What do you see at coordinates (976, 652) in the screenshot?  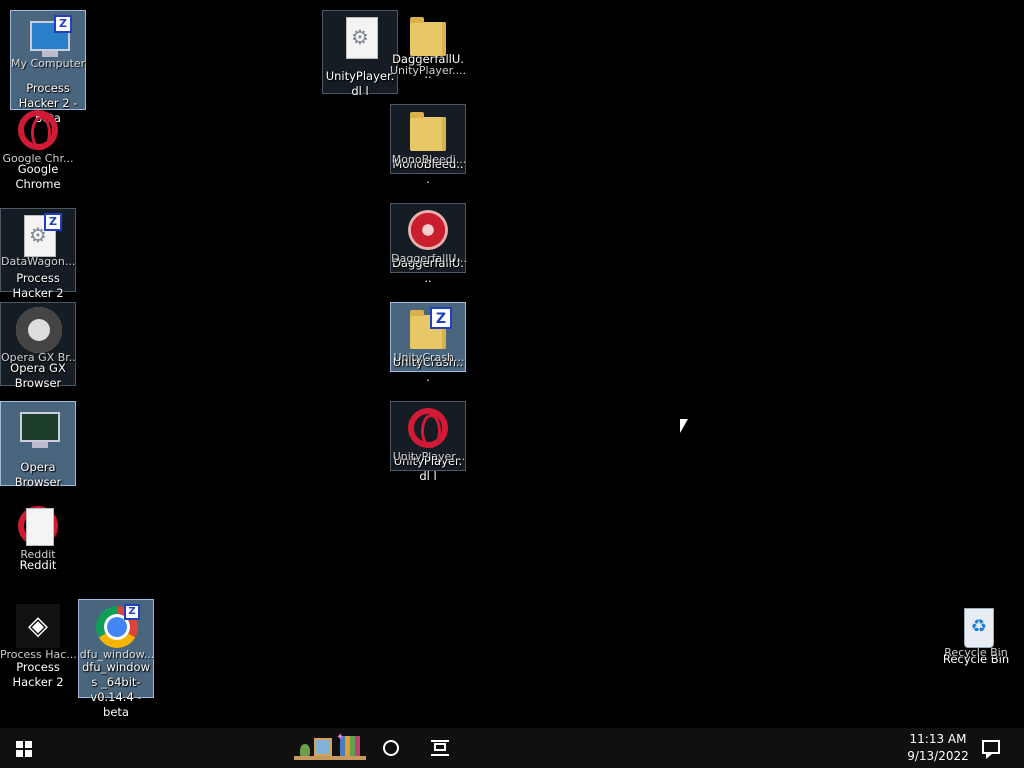 I see `ghost-label: Recycle Bin` at bounding box center [976, 652].